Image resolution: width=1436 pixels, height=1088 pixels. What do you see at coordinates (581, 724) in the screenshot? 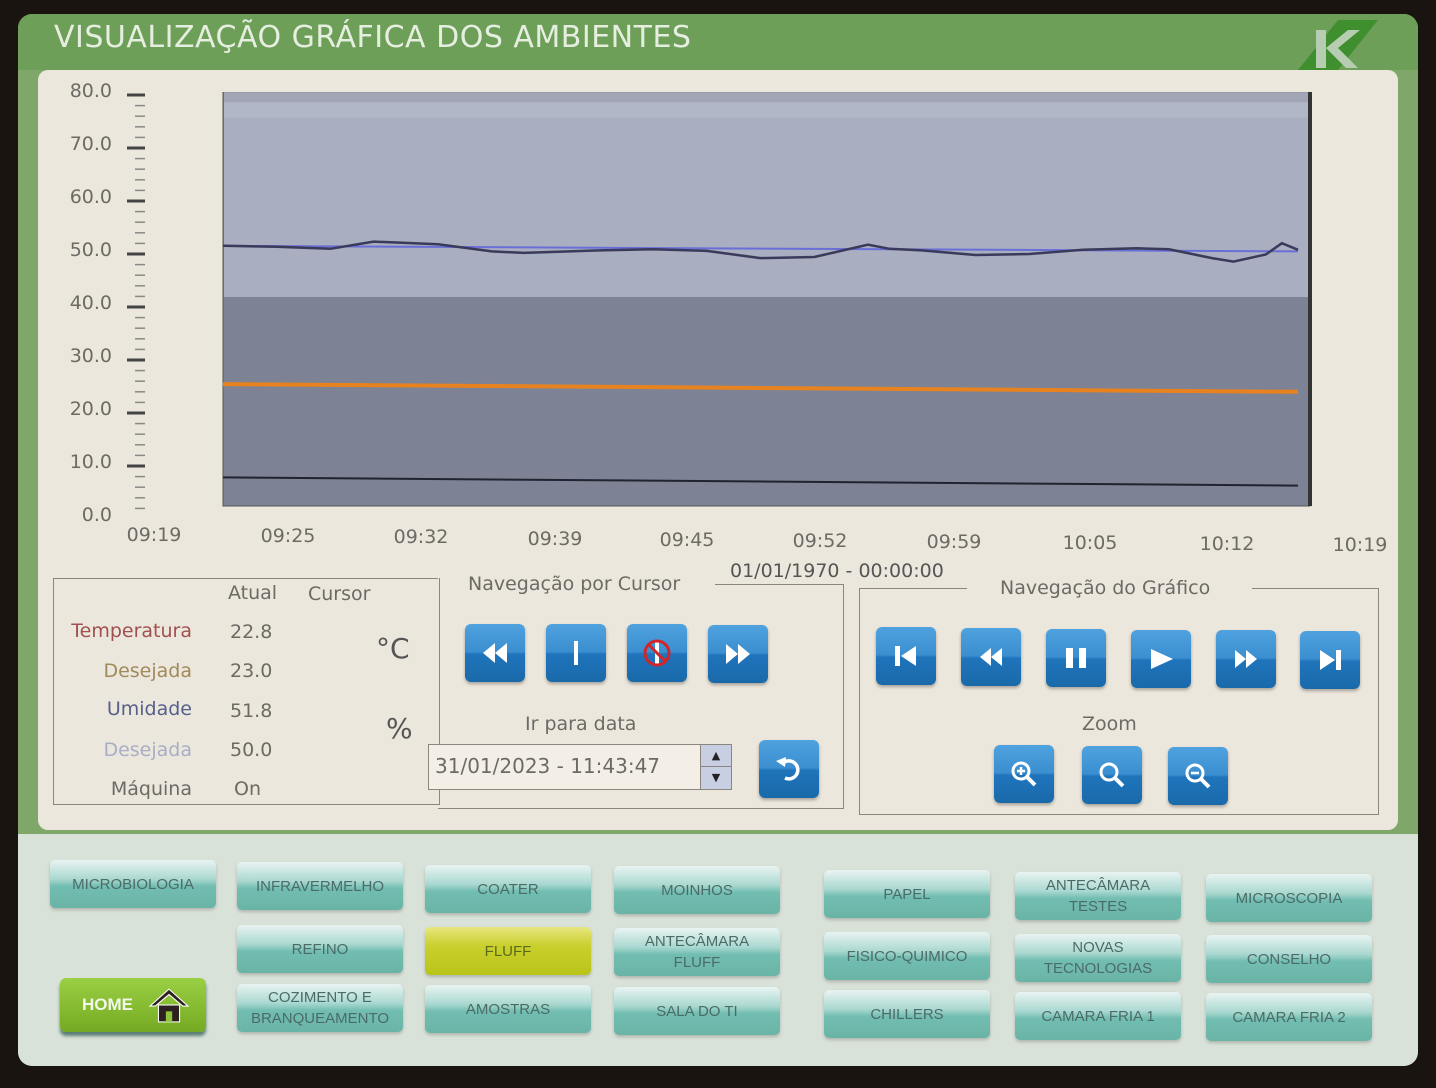
I see `goto-date-label: Ir para data` at bounding box center [581, 724].